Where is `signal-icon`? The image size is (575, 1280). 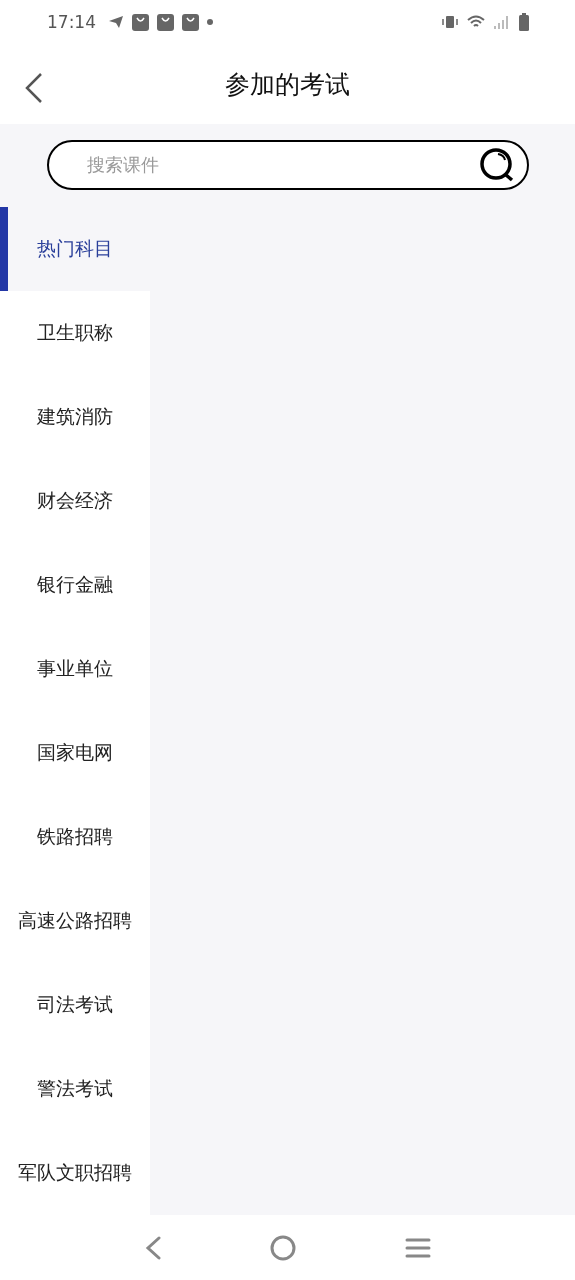 signal-icon is located at coordinates (502, 22).